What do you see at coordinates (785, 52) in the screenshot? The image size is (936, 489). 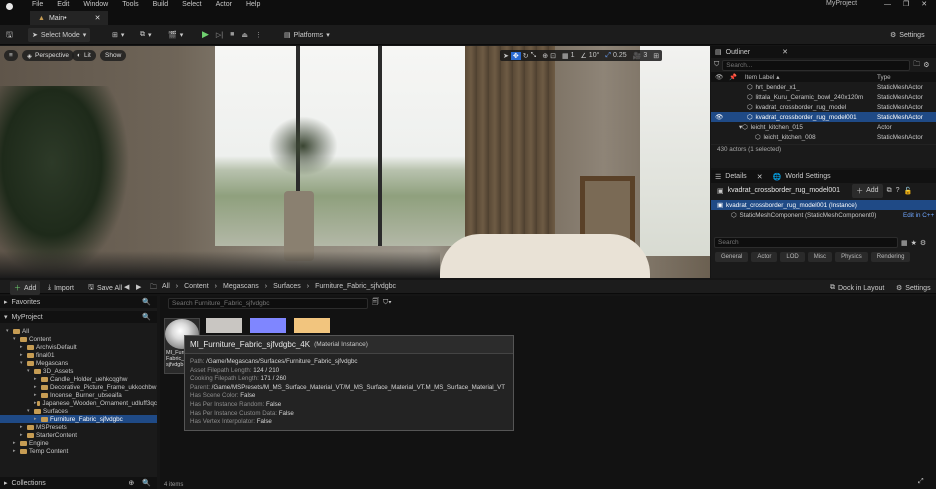 I see `outliner-close-icon: ✕` at bounding box center [785, 52].